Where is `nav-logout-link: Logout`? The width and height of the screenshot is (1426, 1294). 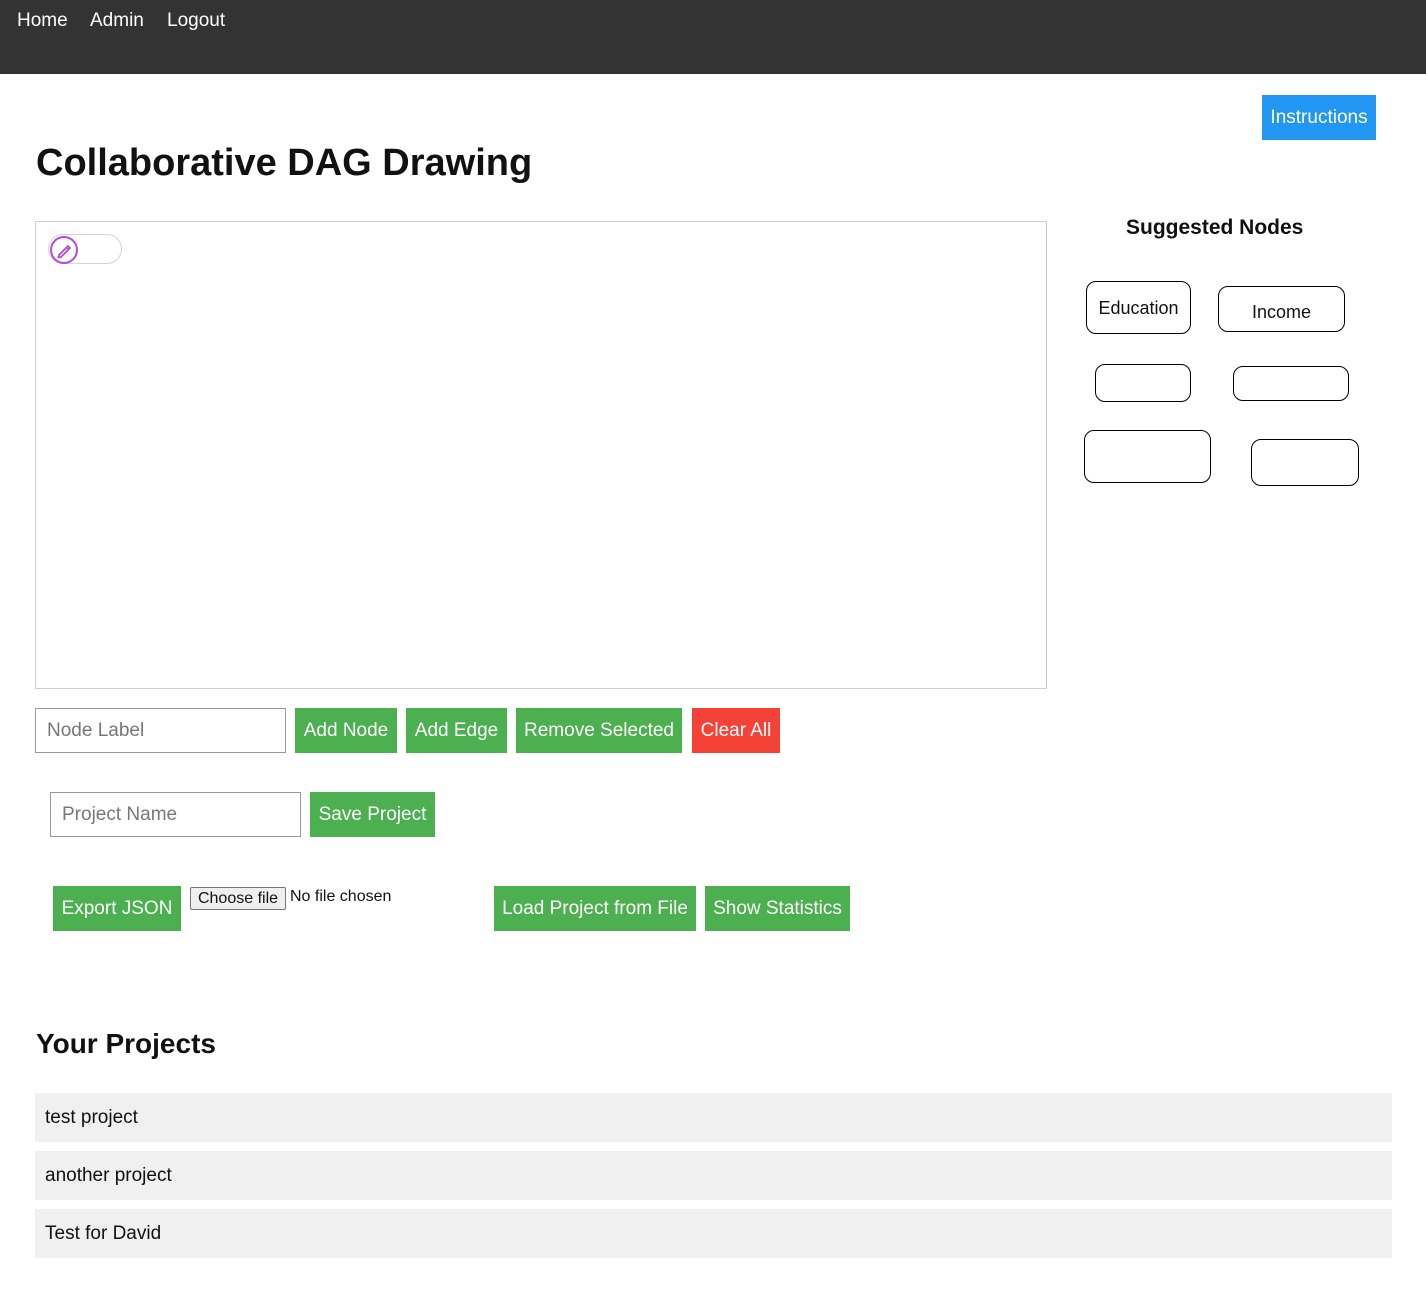
nav-logout-link: Logout is located at coordinates (196, 21).